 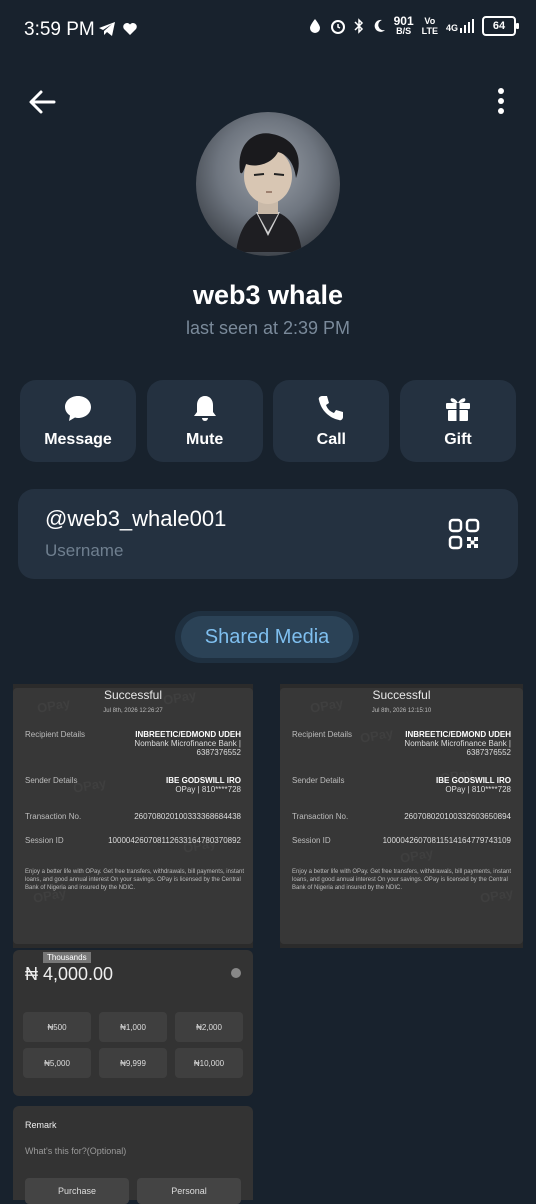 What do you see at coordinates (133, 1045) in the screenshot?
I see `amount-chips: ₦500 ₦1,000 ₦2,000 ₦5,000 ₦9,999 ₦10,000` at bounding box center [133, 1045].